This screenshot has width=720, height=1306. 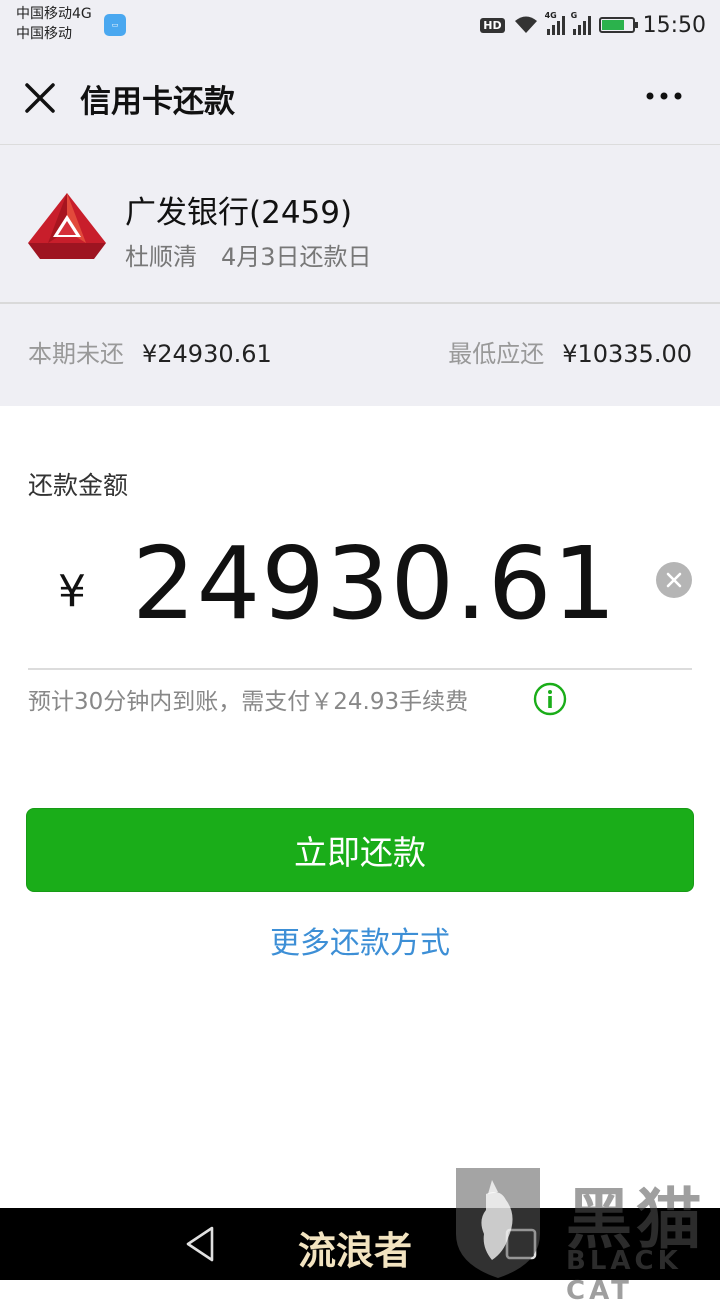 I want to click on minimum-amount: ¥10335.00, so click(x=627, y=354).